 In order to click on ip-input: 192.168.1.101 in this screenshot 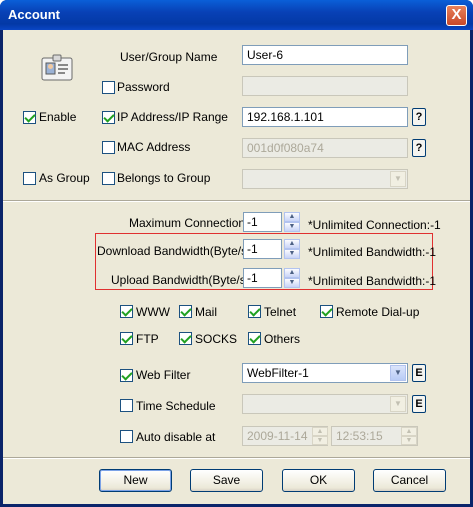, I will do `click(325, 117)`.